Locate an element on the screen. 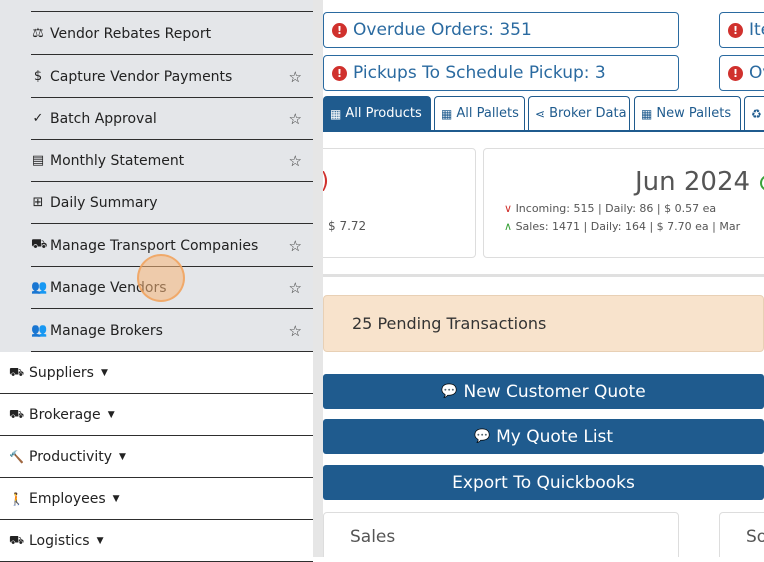 This screenshot has width=764, height=562. recycle-icon: ♻ is located at coordinates (756, 113).